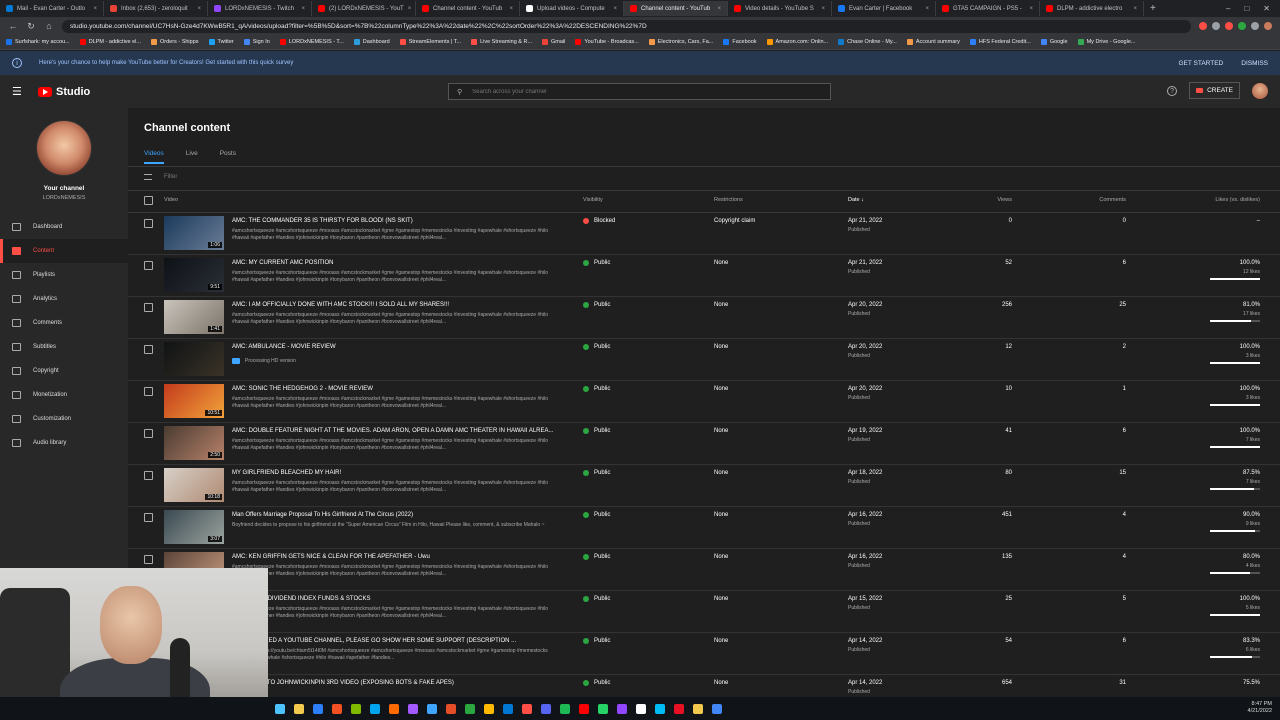 The height and width of the screenshot is (720, 1280). I want to click on sidebar-item-comments: Comments, so click(64, 323).